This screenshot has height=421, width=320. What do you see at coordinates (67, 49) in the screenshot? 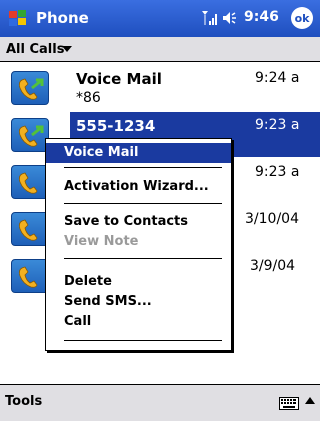
I see `chevron-down-icon` at bounding box center [67, 49].